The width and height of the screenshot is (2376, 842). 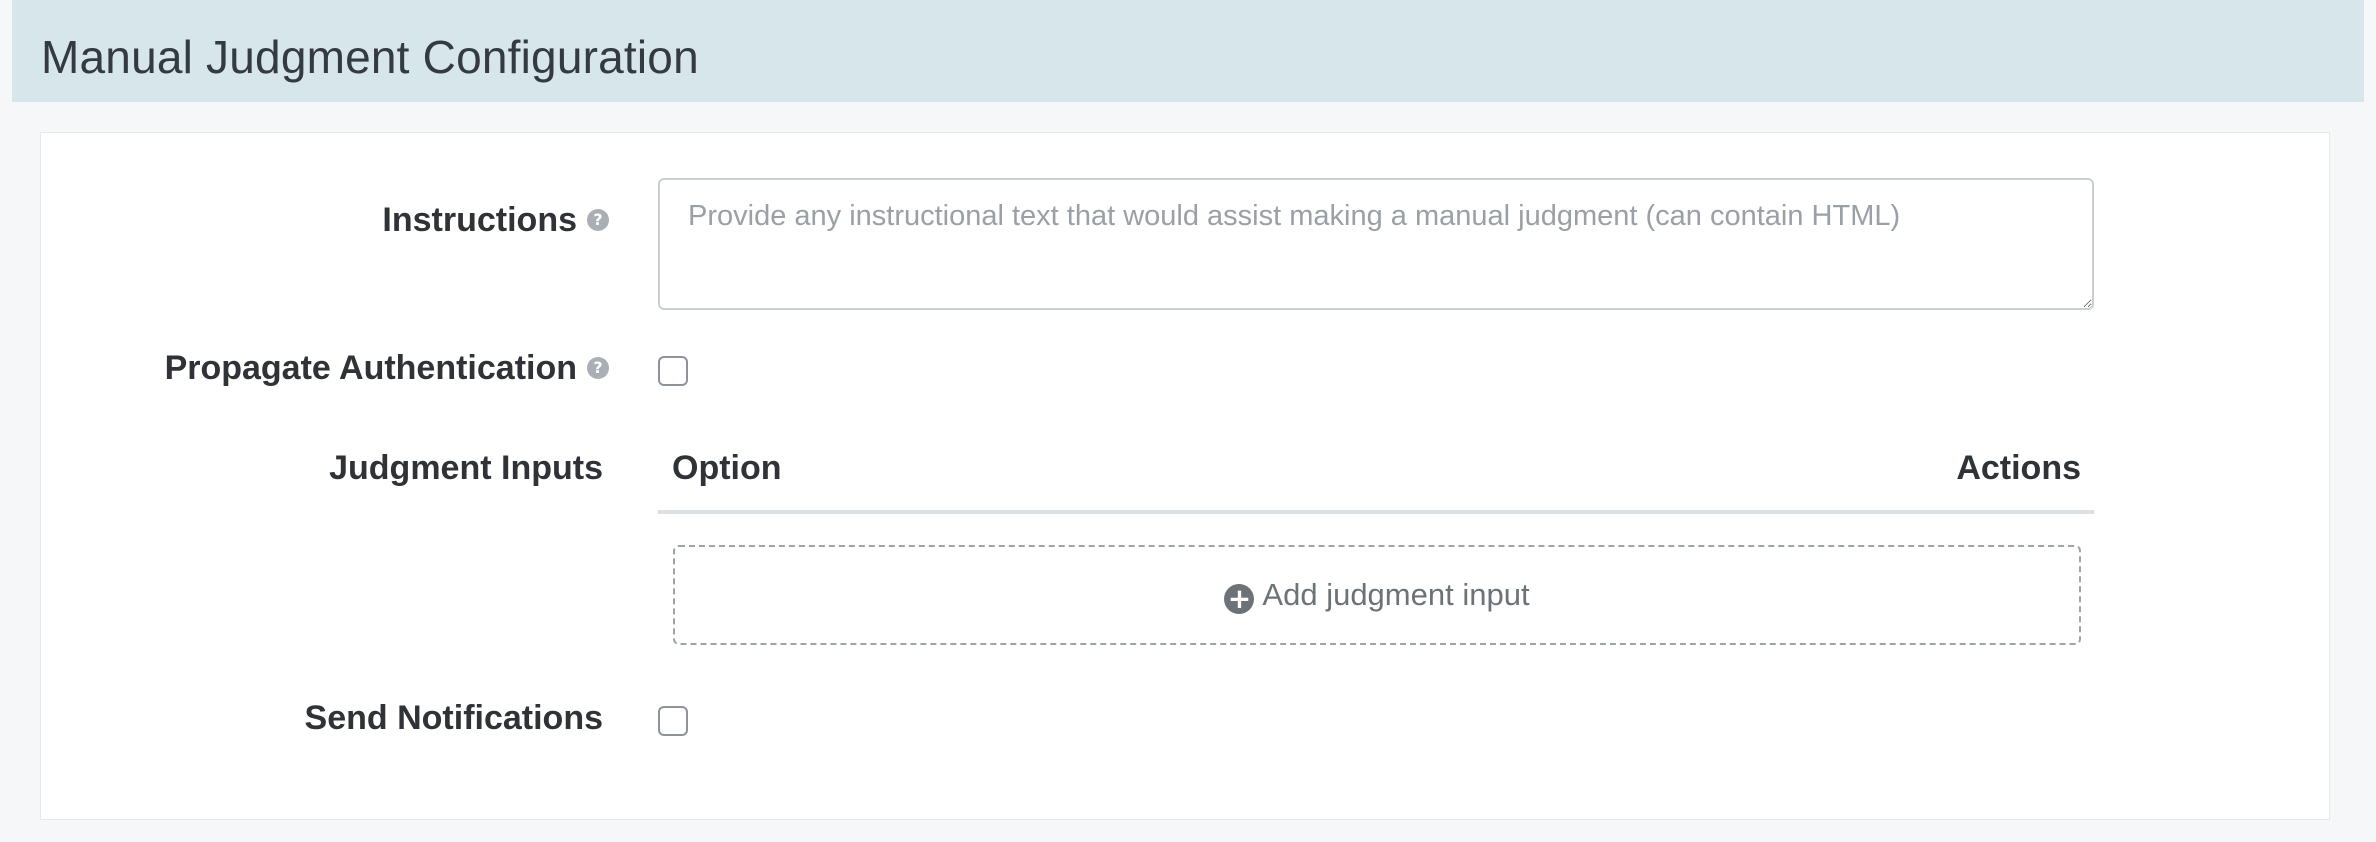 What do you see at coordinates (1376, 512) in the screenshot?
I see `table-header-divider` at bounding box center [1376, 512].